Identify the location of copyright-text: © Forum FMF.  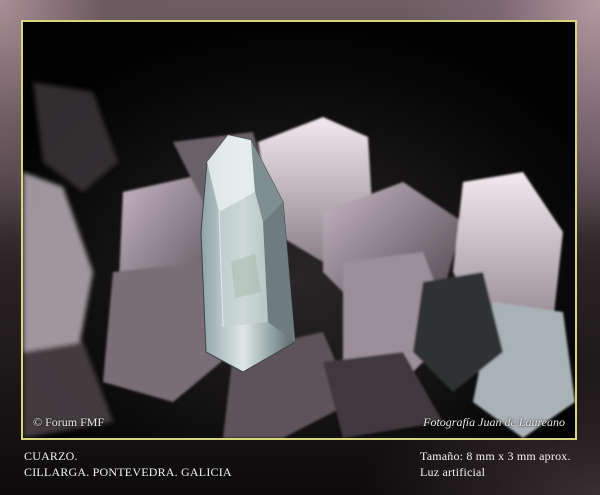
(69, 422).